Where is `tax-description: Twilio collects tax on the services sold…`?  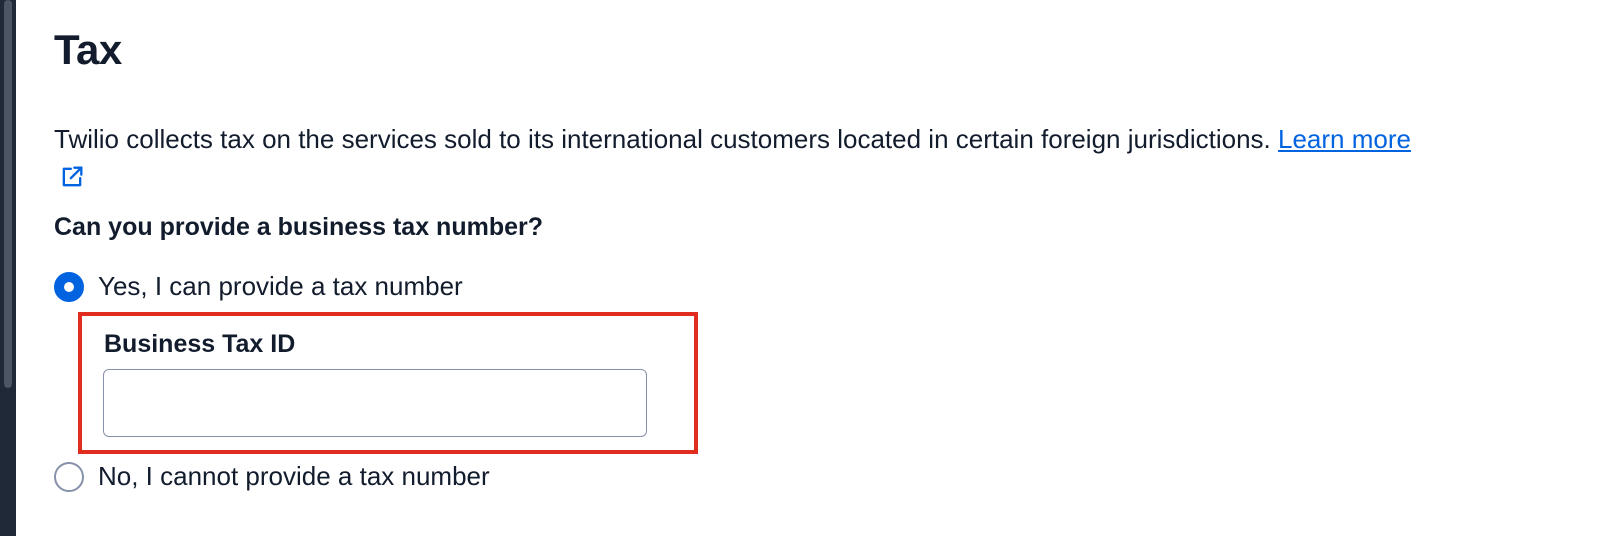
tax-description: Twilio collects tax on the services sold… is located at coordinates (779, 139).